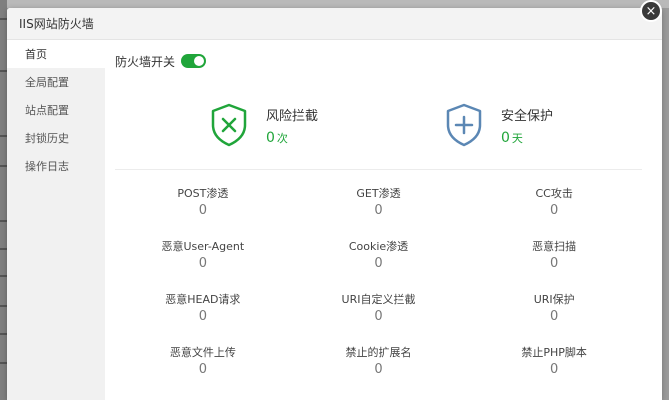 This screenshot has width=669, height=400. What do you see at coordinates (3, 200) in the screenshot?
I see `backdrop-left-edge` at bounding box center [3, 200].